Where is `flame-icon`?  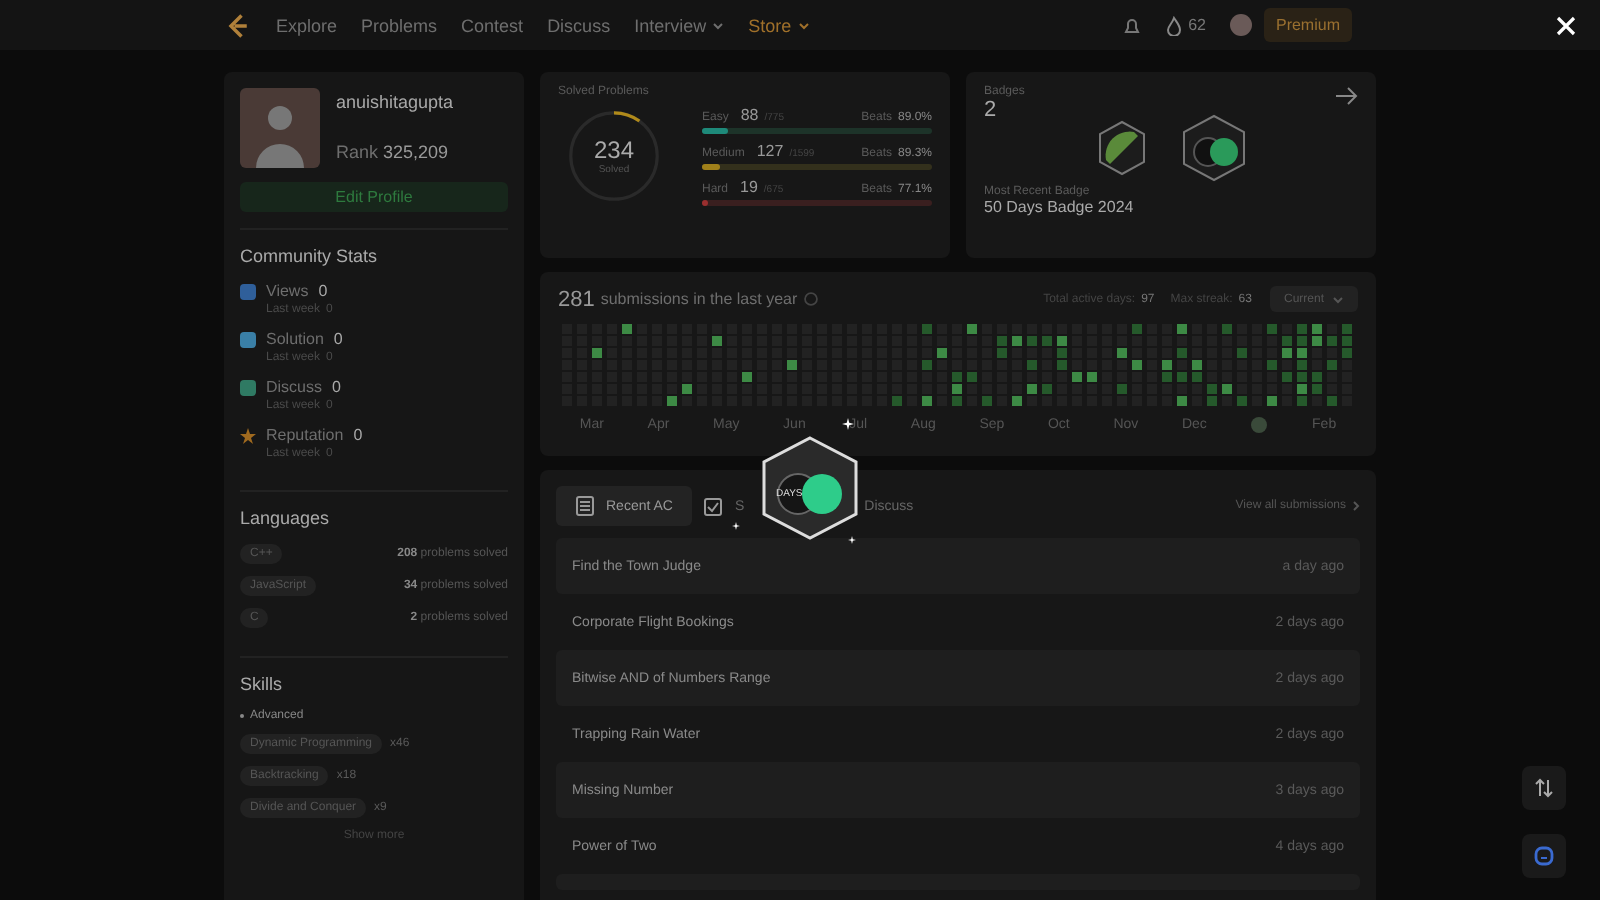 flame-icon is located at coordinates (1174, 25).